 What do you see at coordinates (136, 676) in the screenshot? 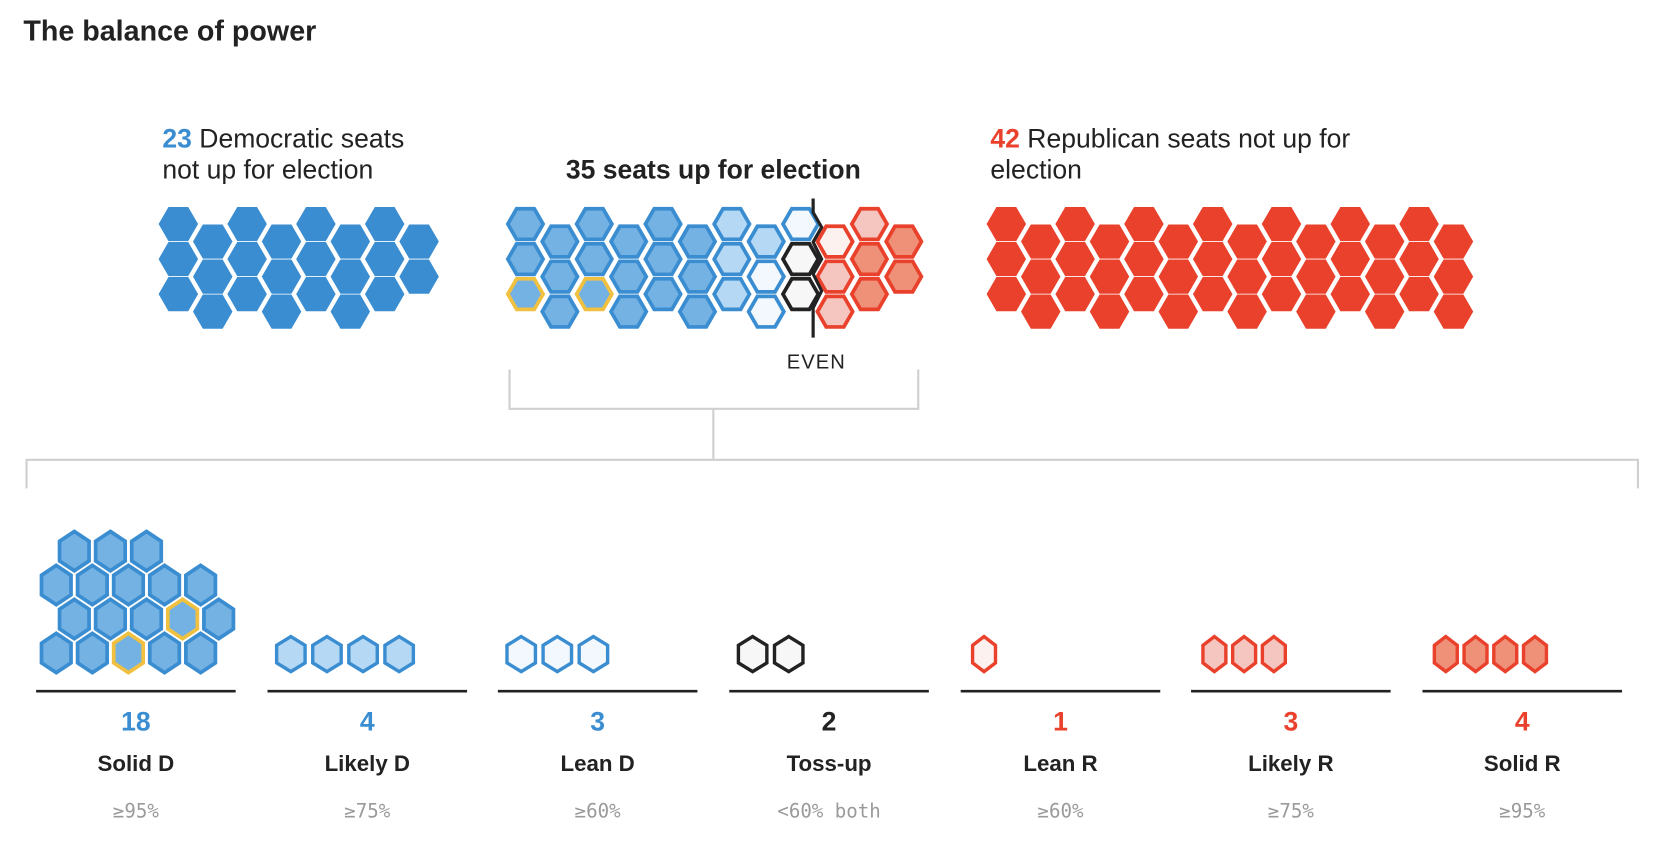
I see `category-solid-d: 18 Solid D ≥95%` at bounding box center [136, 676].